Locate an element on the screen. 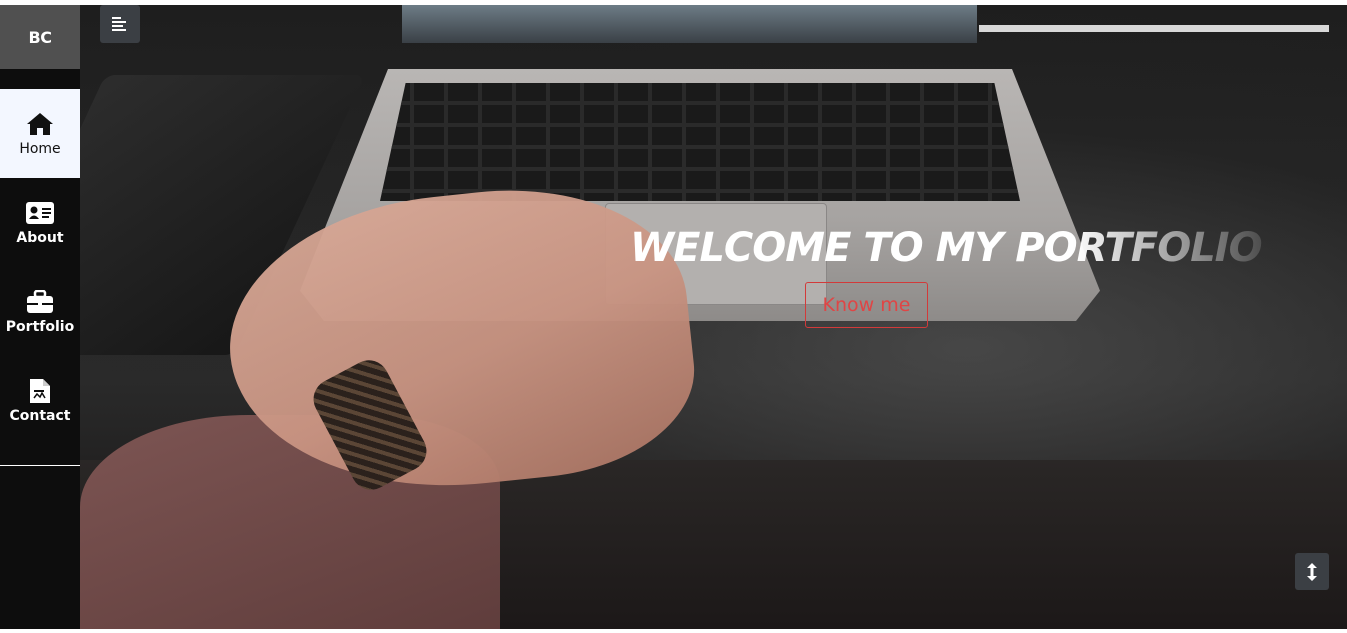  id-card-icon is located at coordinates (40, 213).